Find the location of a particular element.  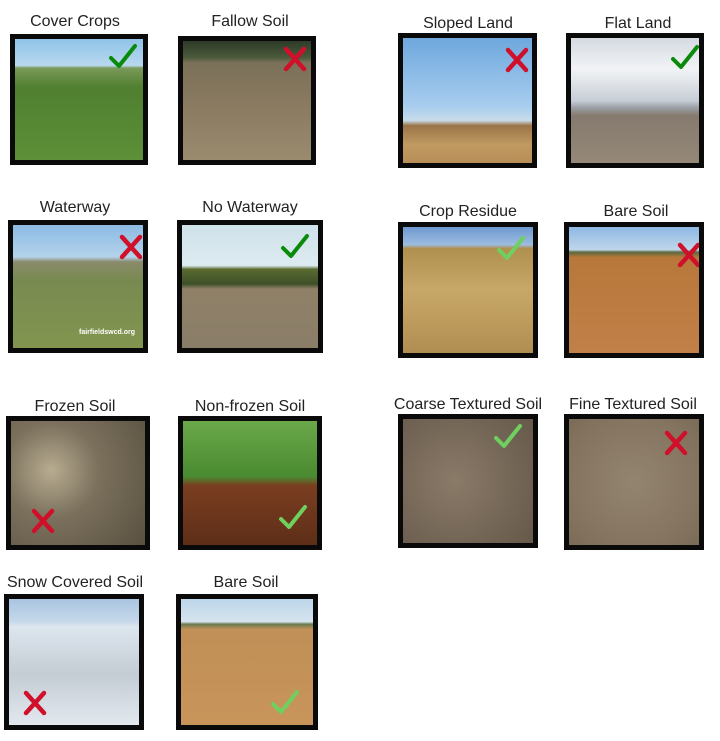

watermark: fairfieldswcd.org is located at coordinates (106, 332).